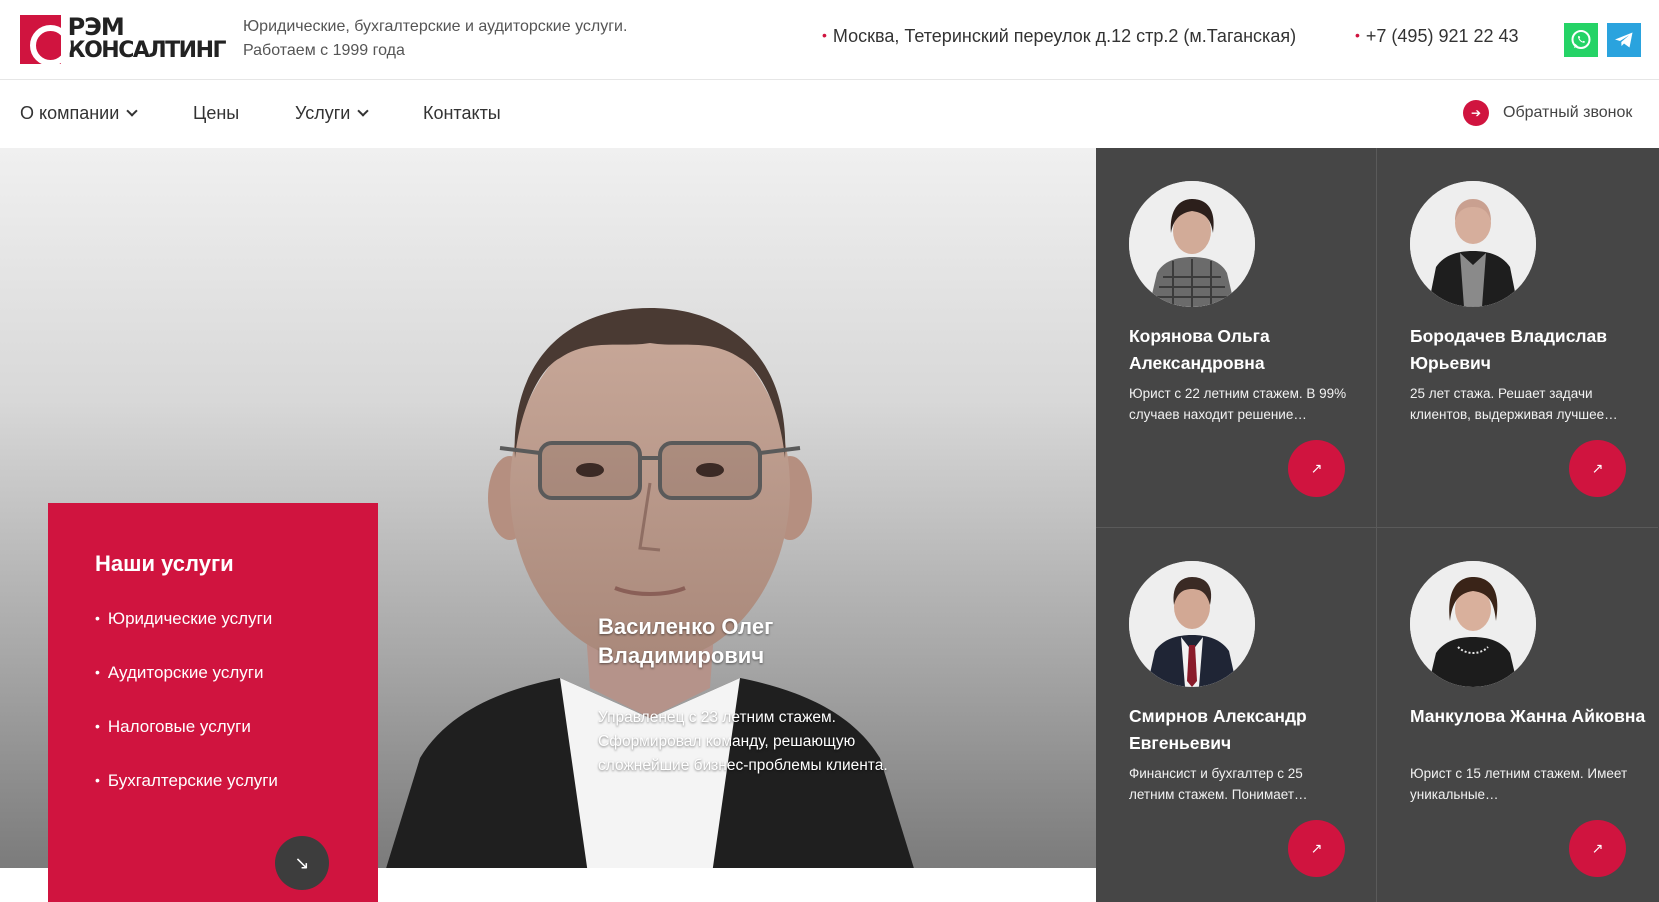 The height and width of the screenshot is (902, 1659). Describe the element at coordinates (1528, 716) in the screenshot. I see `team-member-name: Манкулова Жанна Айковна` at that location.